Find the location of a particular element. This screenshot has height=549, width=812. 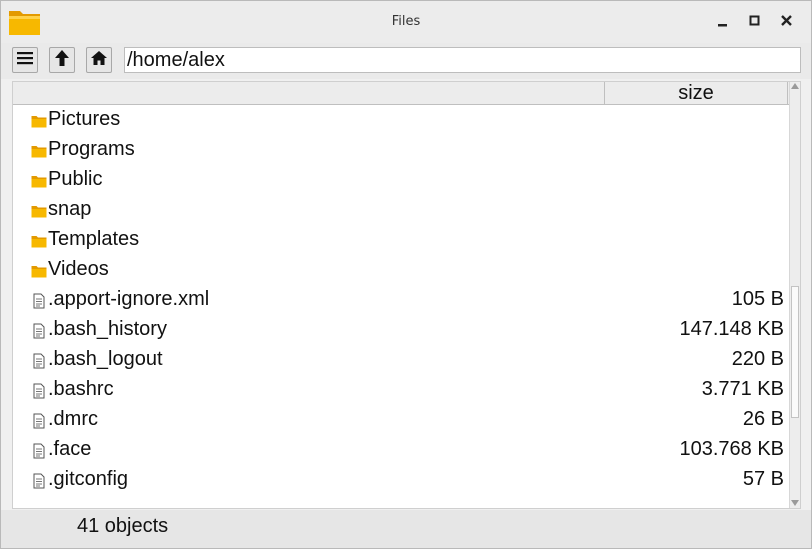

file-row: .bash_logout 220 B is located at coordinates (401, 360).